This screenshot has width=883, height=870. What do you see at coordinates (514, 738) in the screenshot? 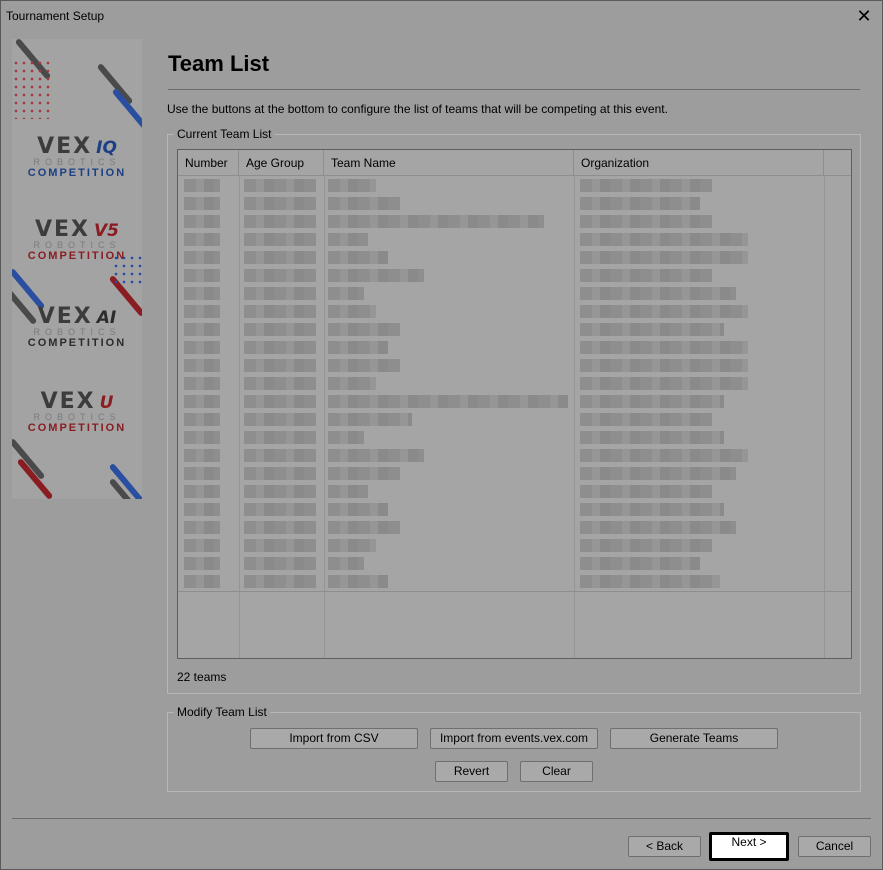
I see `import-events-button: Import from events.vex.com` at bounding box center [514, 738].